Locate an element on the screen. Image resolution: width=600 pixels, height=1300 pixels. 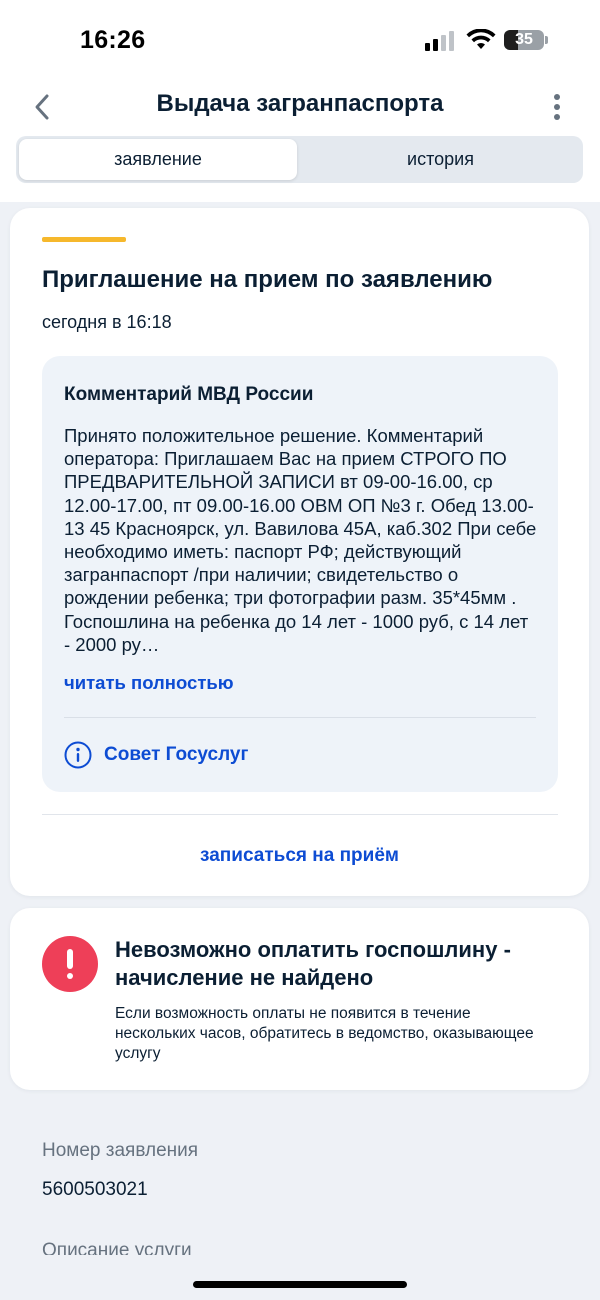
exclamation-icon is located at coordinates (70, 964).